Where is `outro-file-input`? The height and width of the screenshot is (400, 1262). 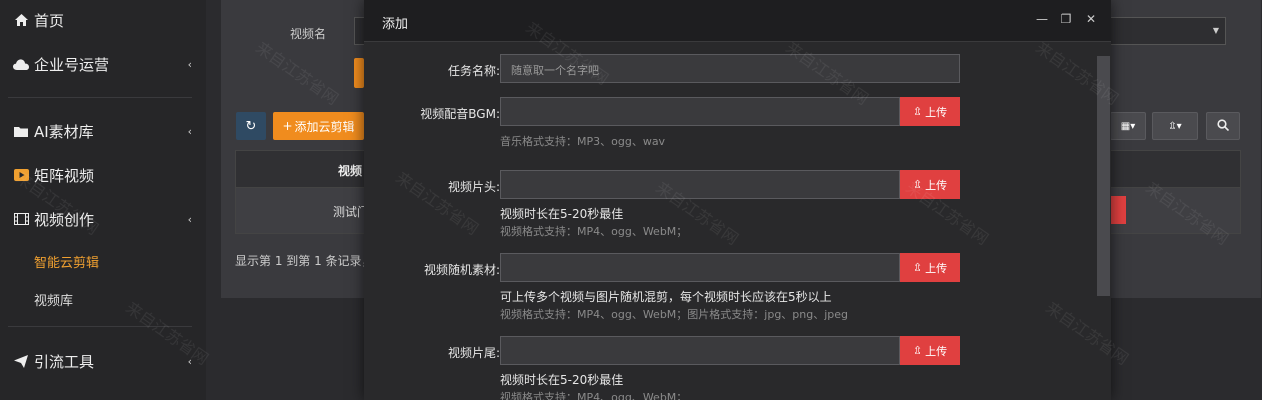
outro-file-input is located at coordinates (700, 350).